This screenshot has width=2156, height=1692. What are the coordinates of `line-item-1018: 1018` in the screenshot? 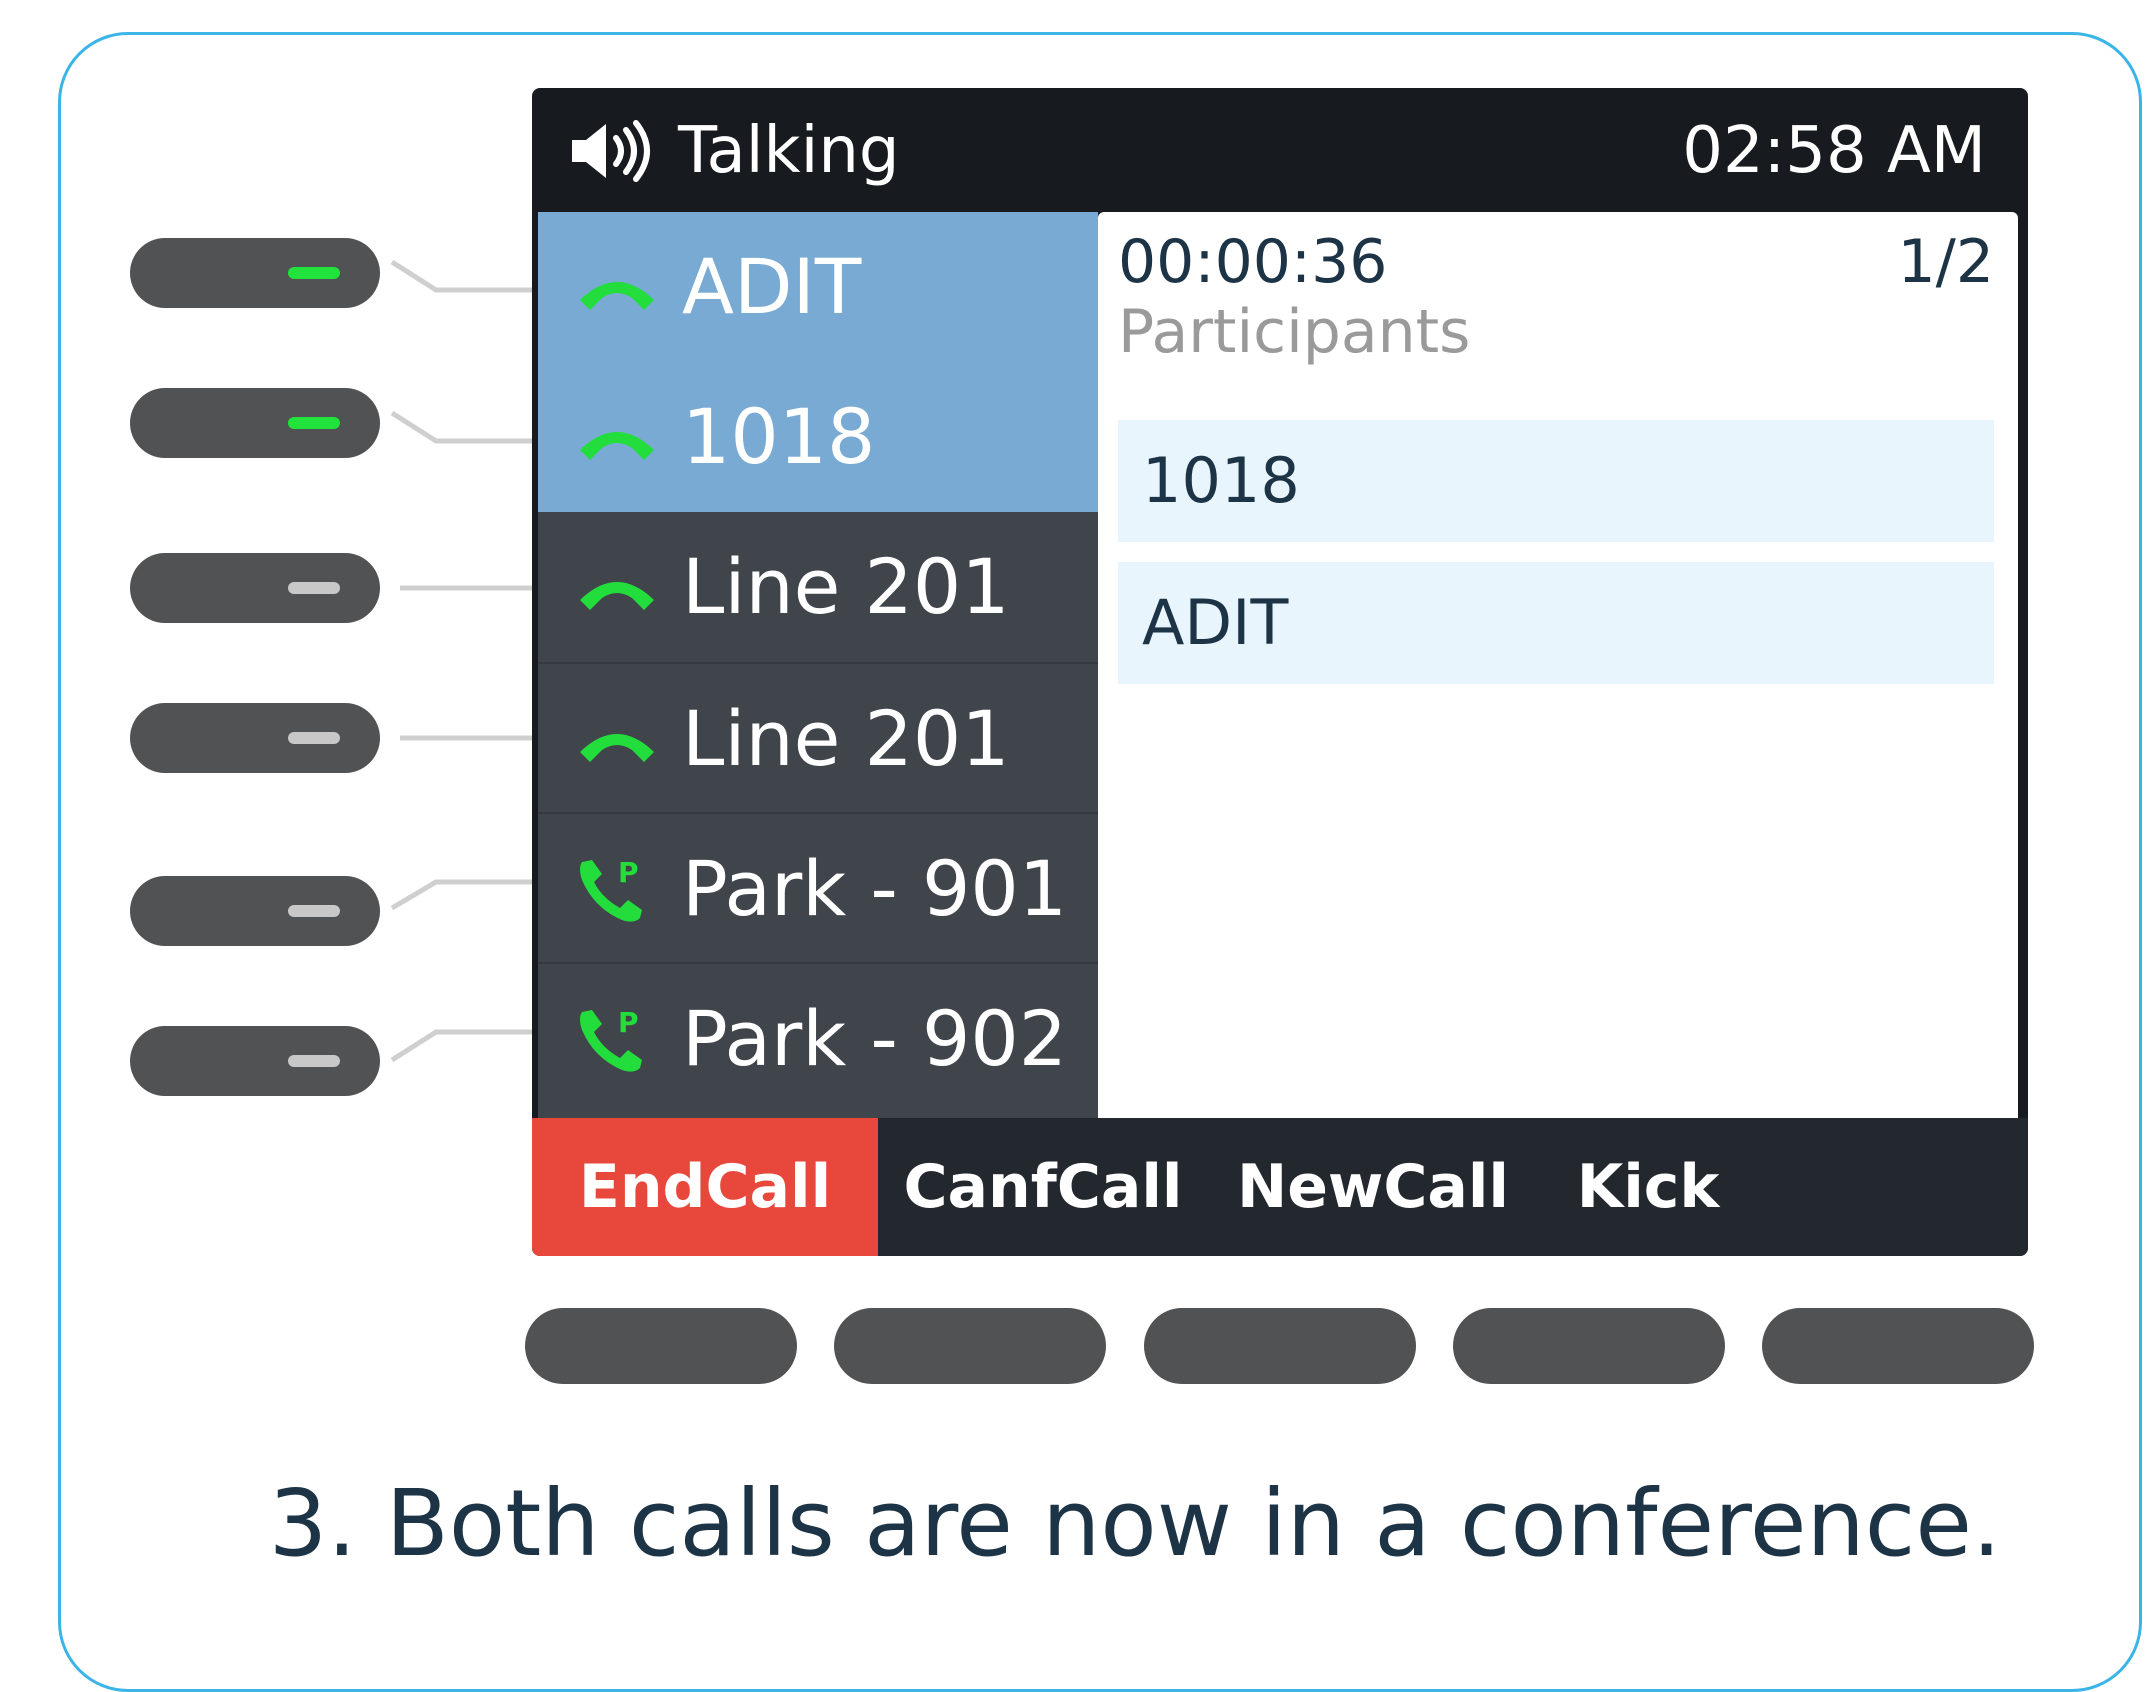 It's located at (818, 437).